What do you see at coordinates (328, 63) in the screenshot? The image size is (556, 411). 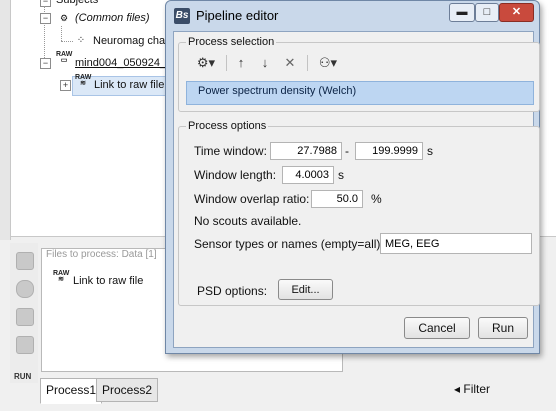 I see `pipeline-tree-icon: ⚇▾` at bounding box center [328, 63].